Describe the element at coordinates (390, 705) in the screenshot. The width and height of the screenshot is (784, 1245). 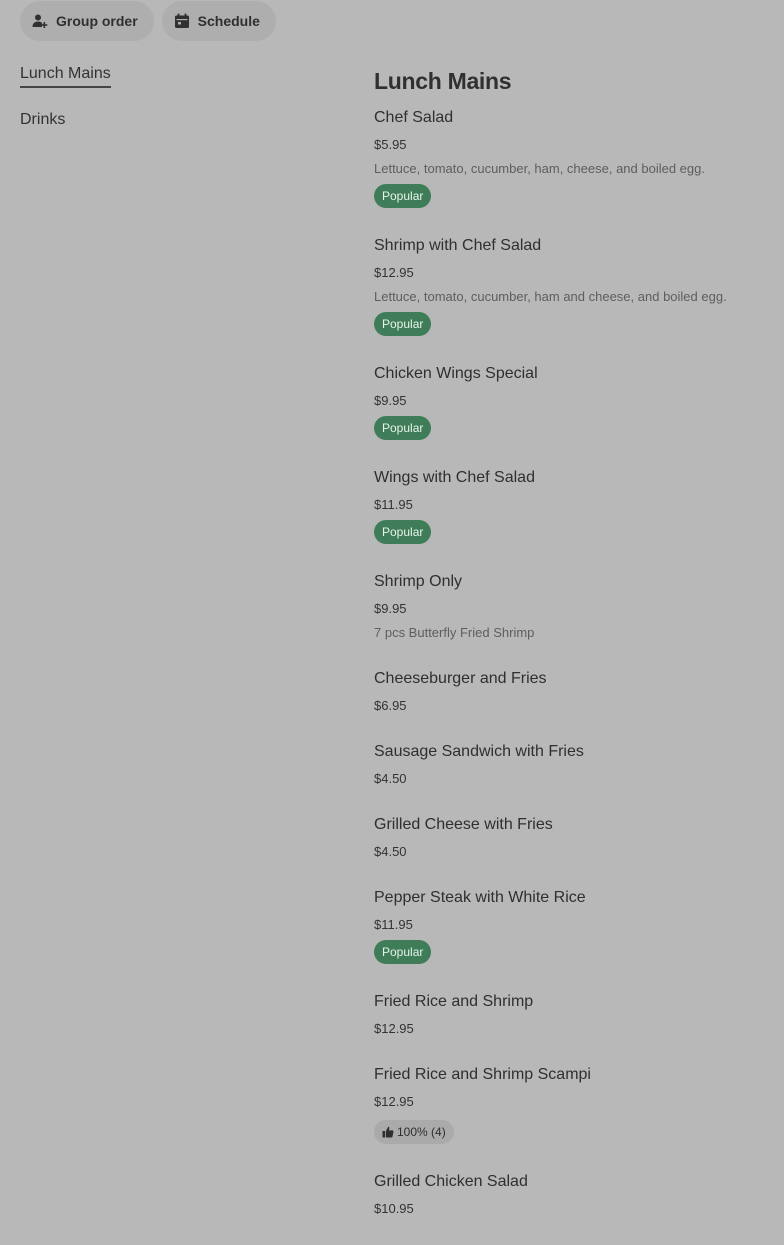
I see `menu-item-price: $6.95` at that location.